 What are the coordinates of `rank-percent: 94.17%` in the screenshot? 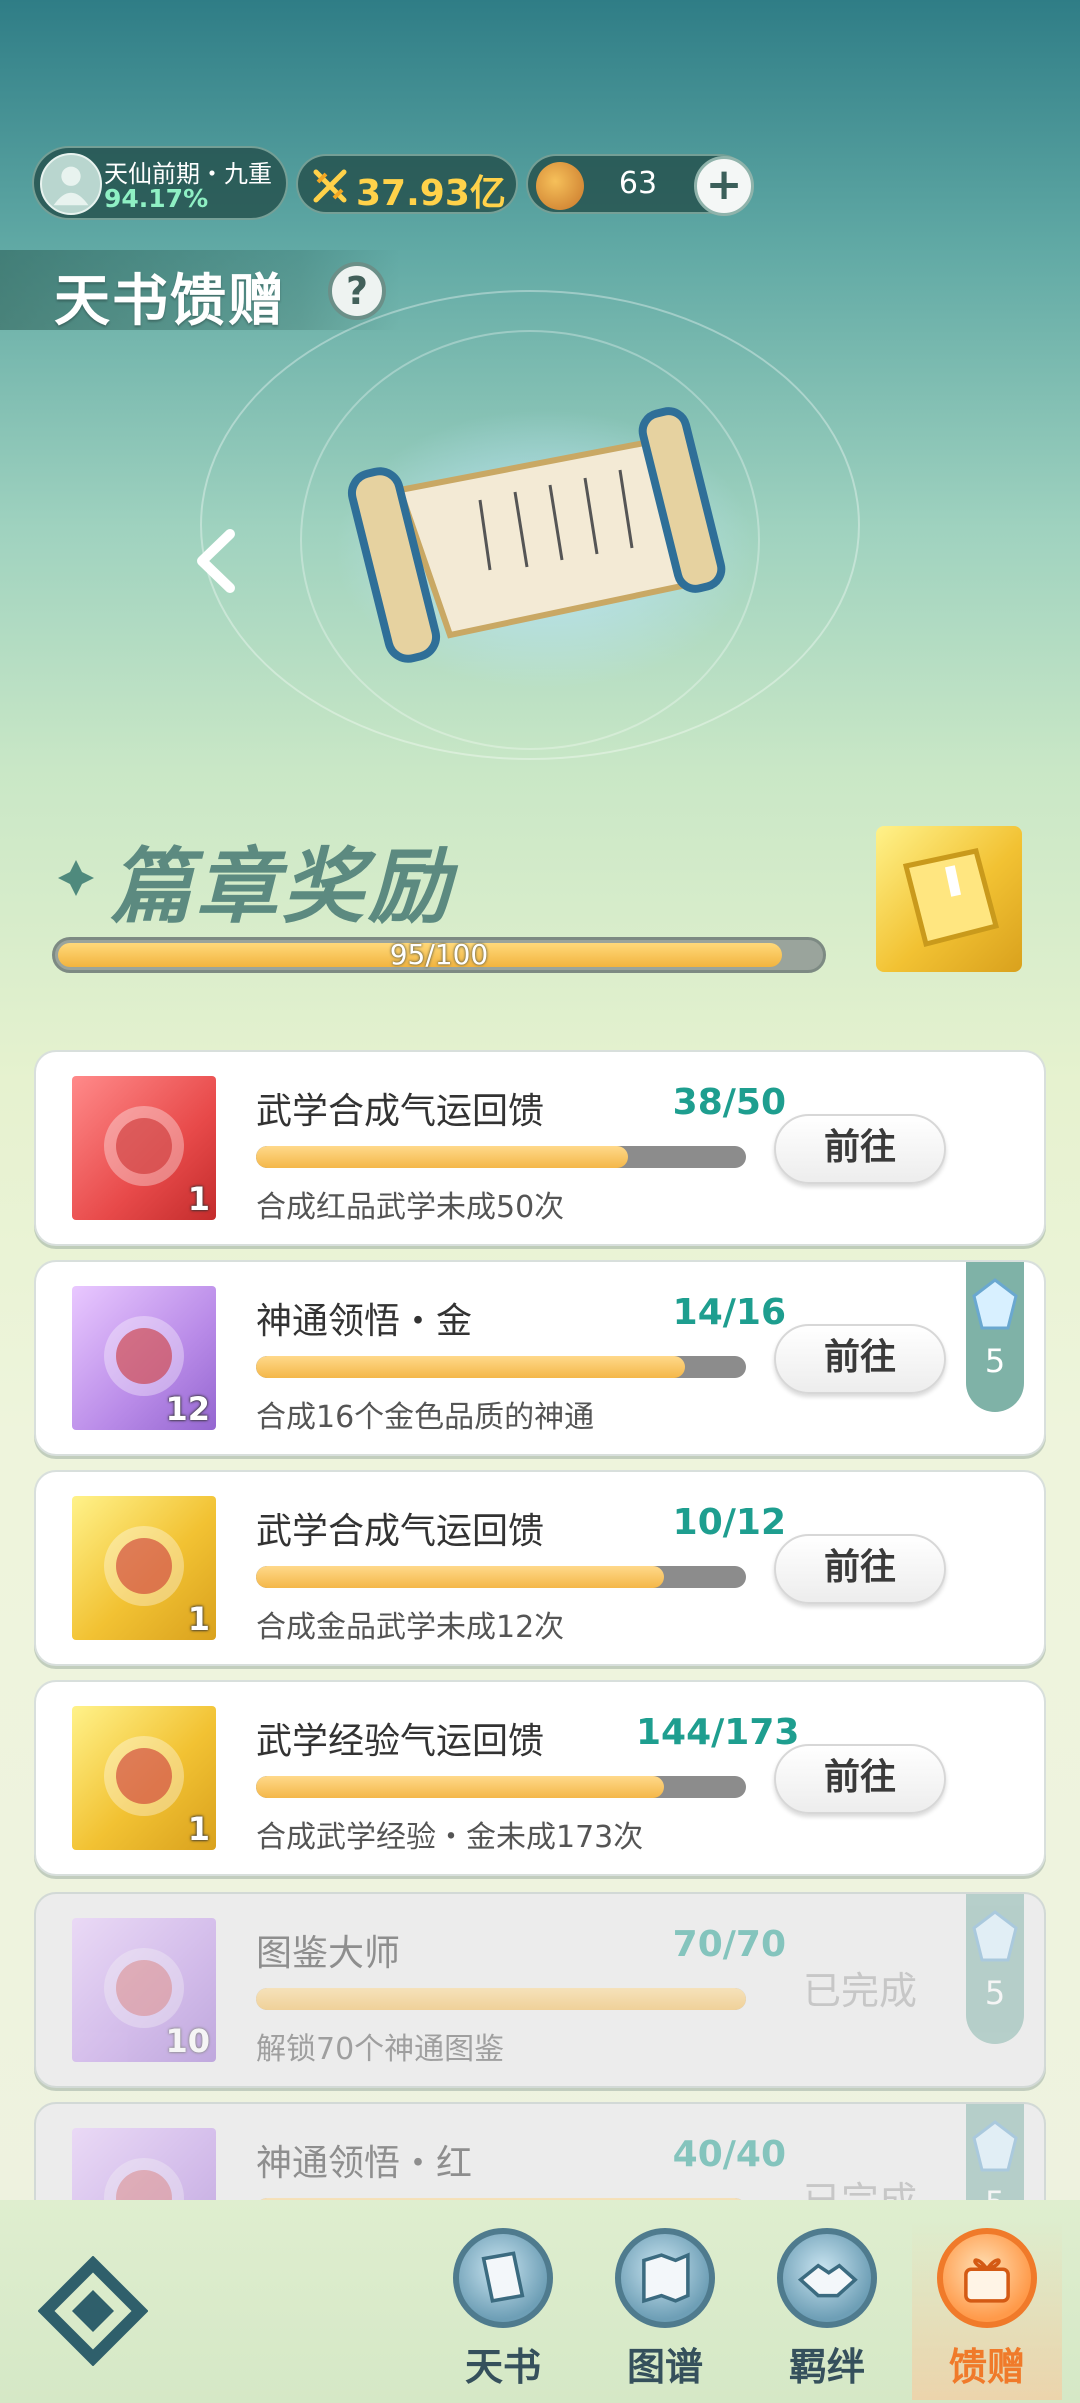 It's located at (156, 198).